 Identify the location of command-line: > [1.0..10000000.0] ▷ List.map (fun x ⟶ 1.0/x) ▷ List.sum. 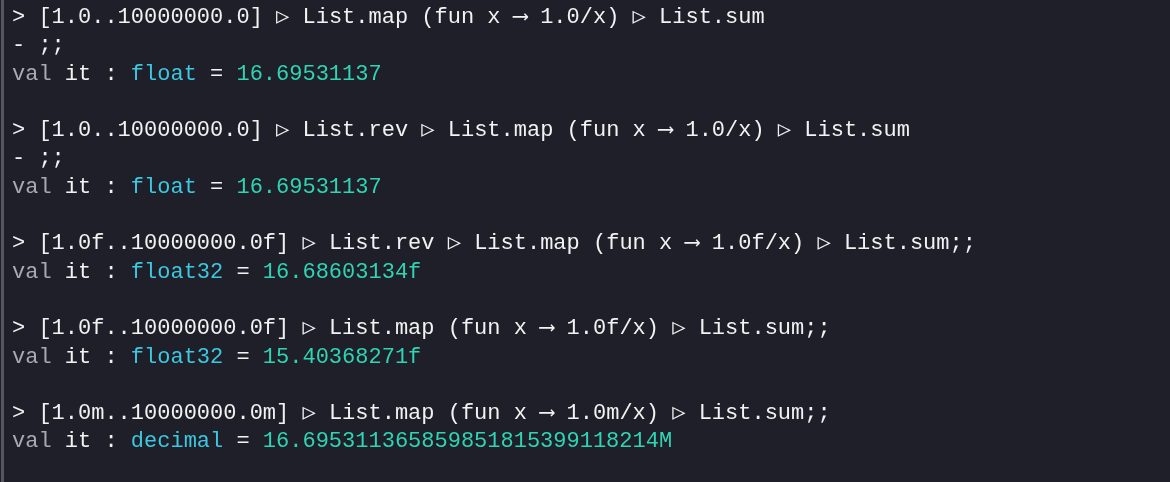
(388, 17).